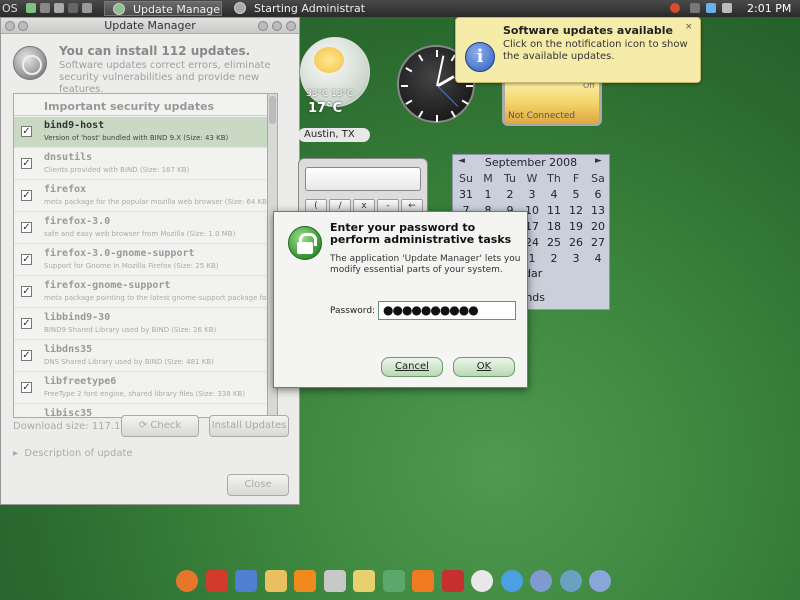  What do you see at coordinates (150, 26) in the screenshot?
I see `window-titlebar: Update Manager` at bounding box center [150, 26].